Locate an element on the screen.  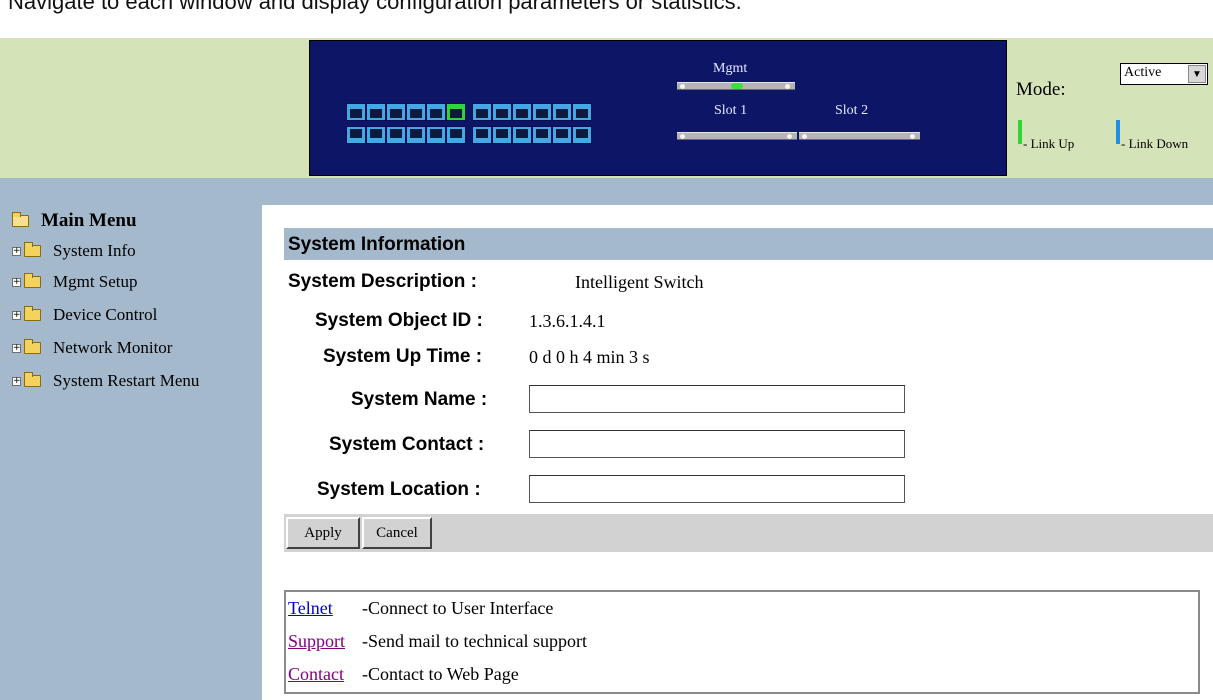
slot1-bar is located at coordinates (737, 136).